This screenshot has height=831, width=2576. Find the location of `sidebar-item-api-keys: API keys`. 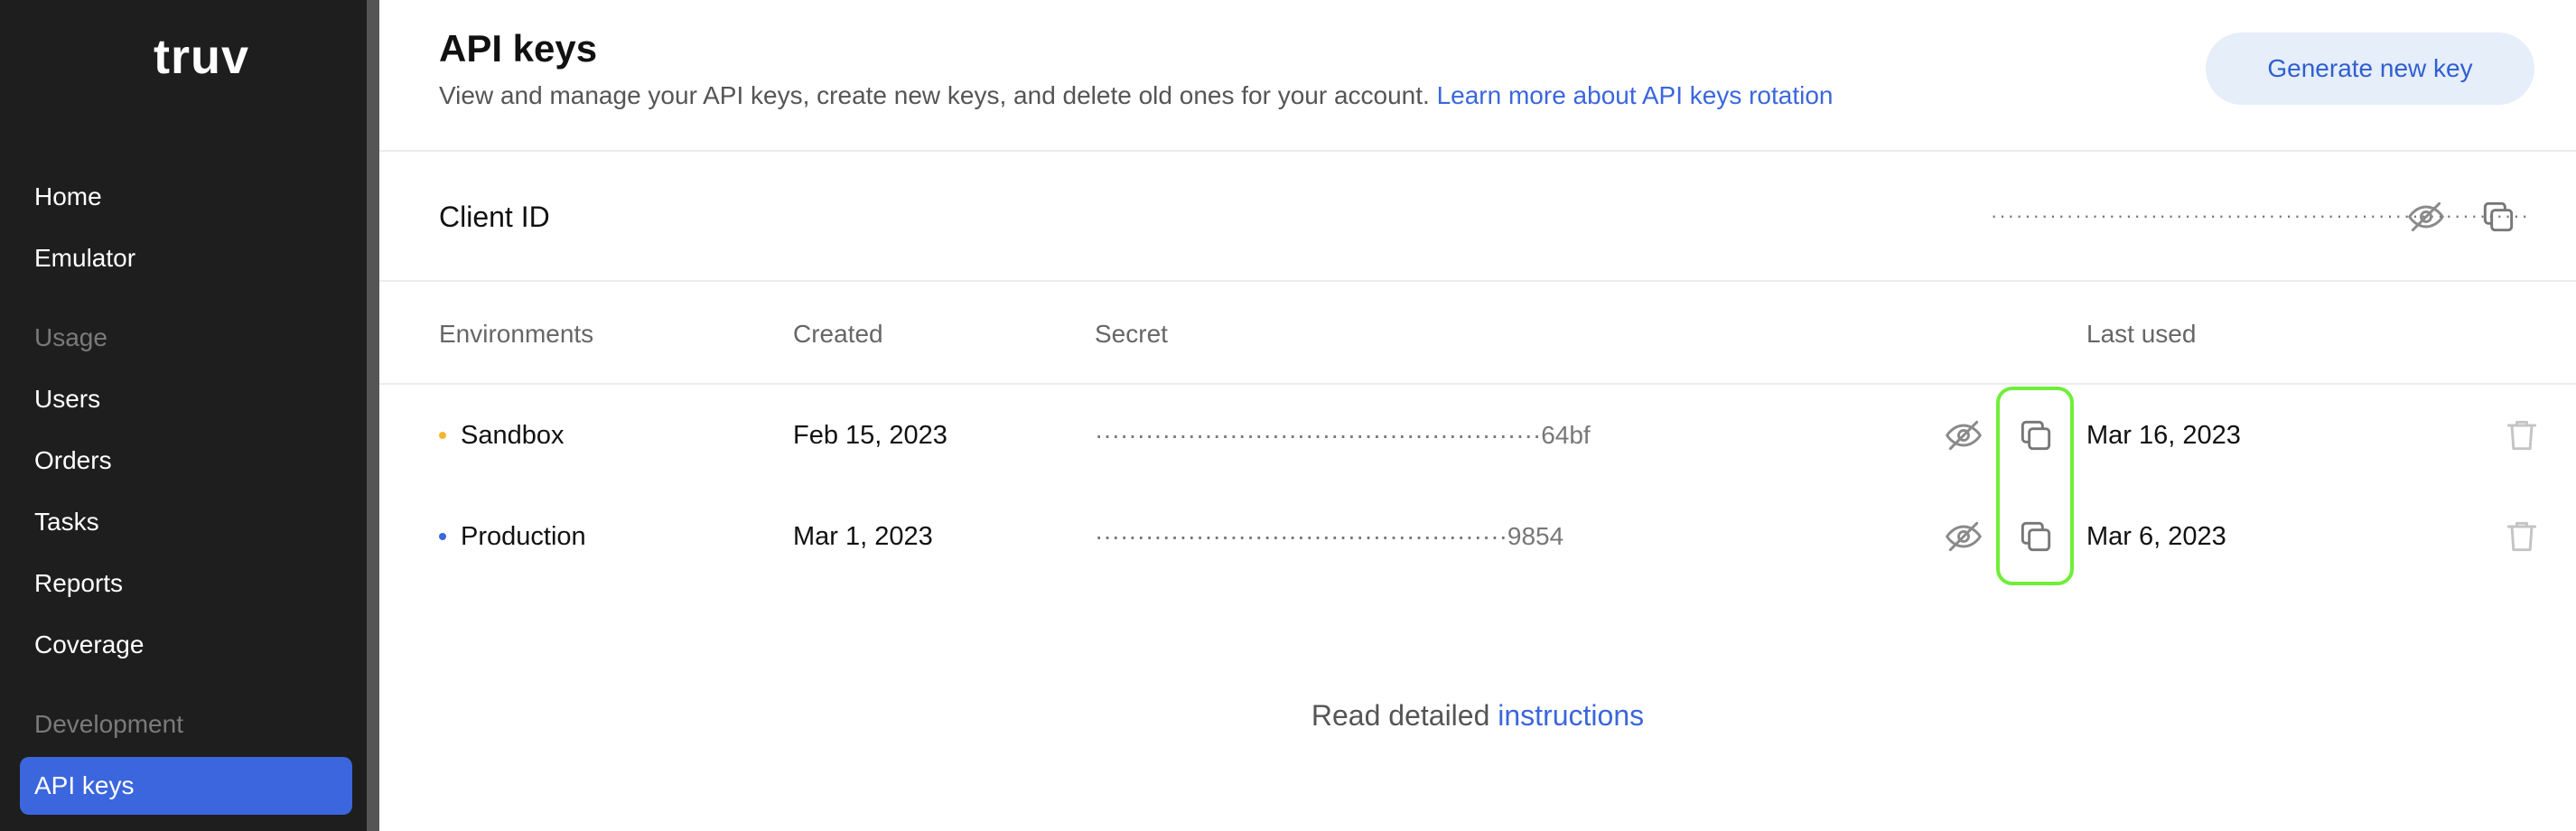

sidebar-item-api-keys: API keys is located at coordinates (186, 786).